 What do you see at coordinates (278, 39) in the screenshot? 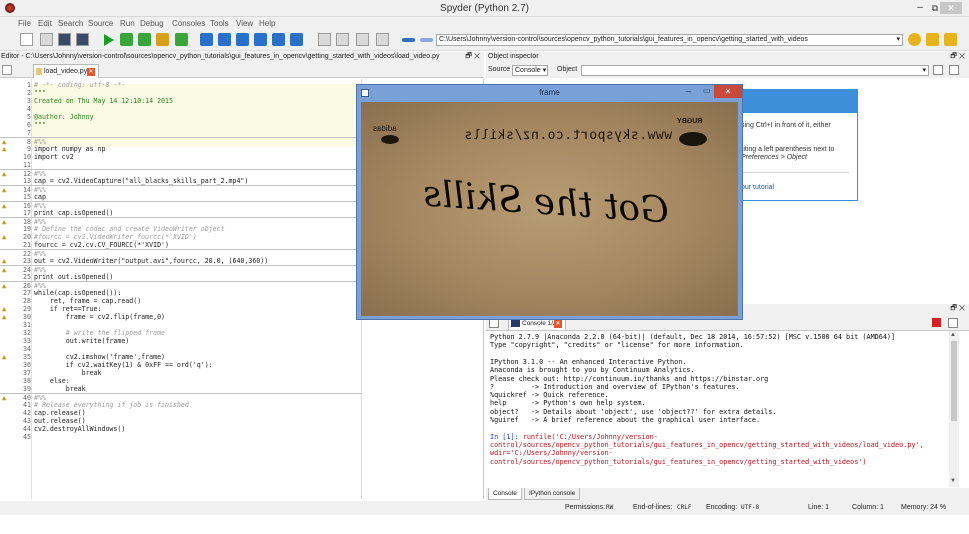
I see `continue-icon` at bounding box center [278, 39].